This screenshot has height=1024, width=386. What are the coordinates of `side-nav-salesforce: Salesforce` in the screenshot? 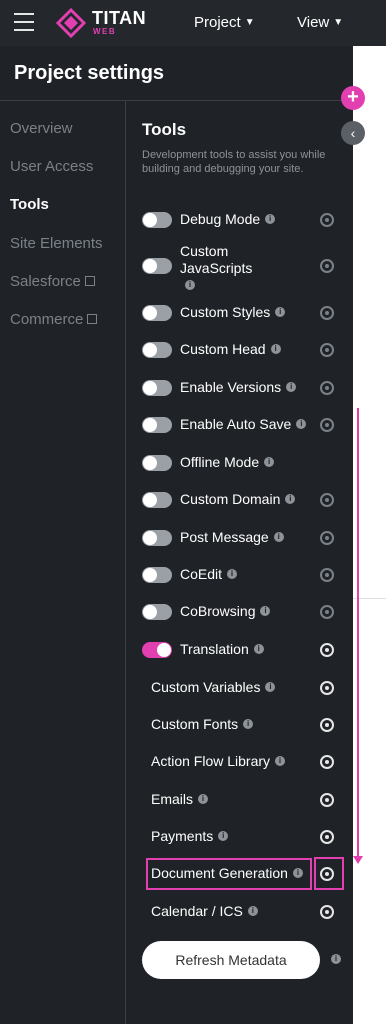 It's located at (52, 281).